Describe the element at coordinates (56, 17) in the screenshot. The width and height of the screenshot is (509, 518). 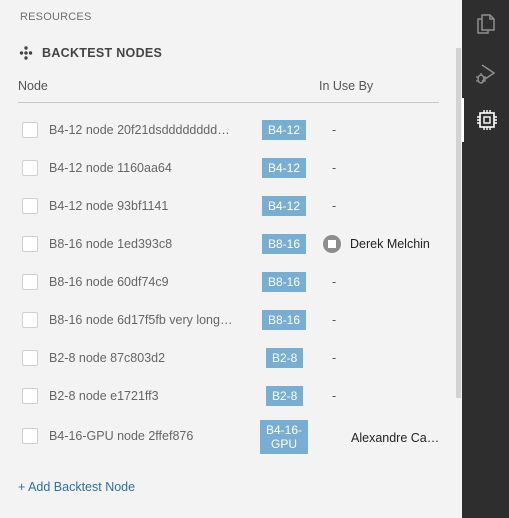
I see `section-label: RESOURCES` at that location.